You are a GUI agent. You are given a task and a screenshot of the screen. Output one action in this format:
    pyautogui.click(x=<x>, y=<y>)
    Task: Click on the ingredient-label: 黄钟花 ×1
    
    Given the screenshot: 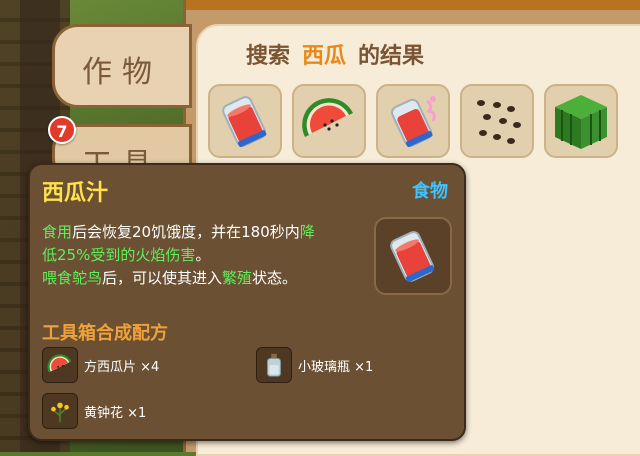 What is the action you would take?
    pyautogui.click(x=115, y=413)
    